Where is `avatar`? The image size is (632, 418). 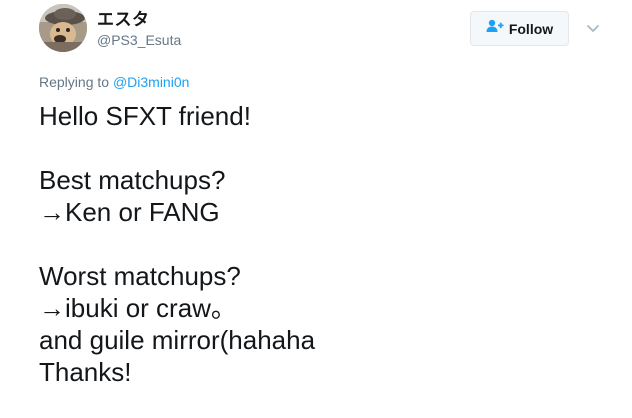 avatar is located at coordinates (63, 28).